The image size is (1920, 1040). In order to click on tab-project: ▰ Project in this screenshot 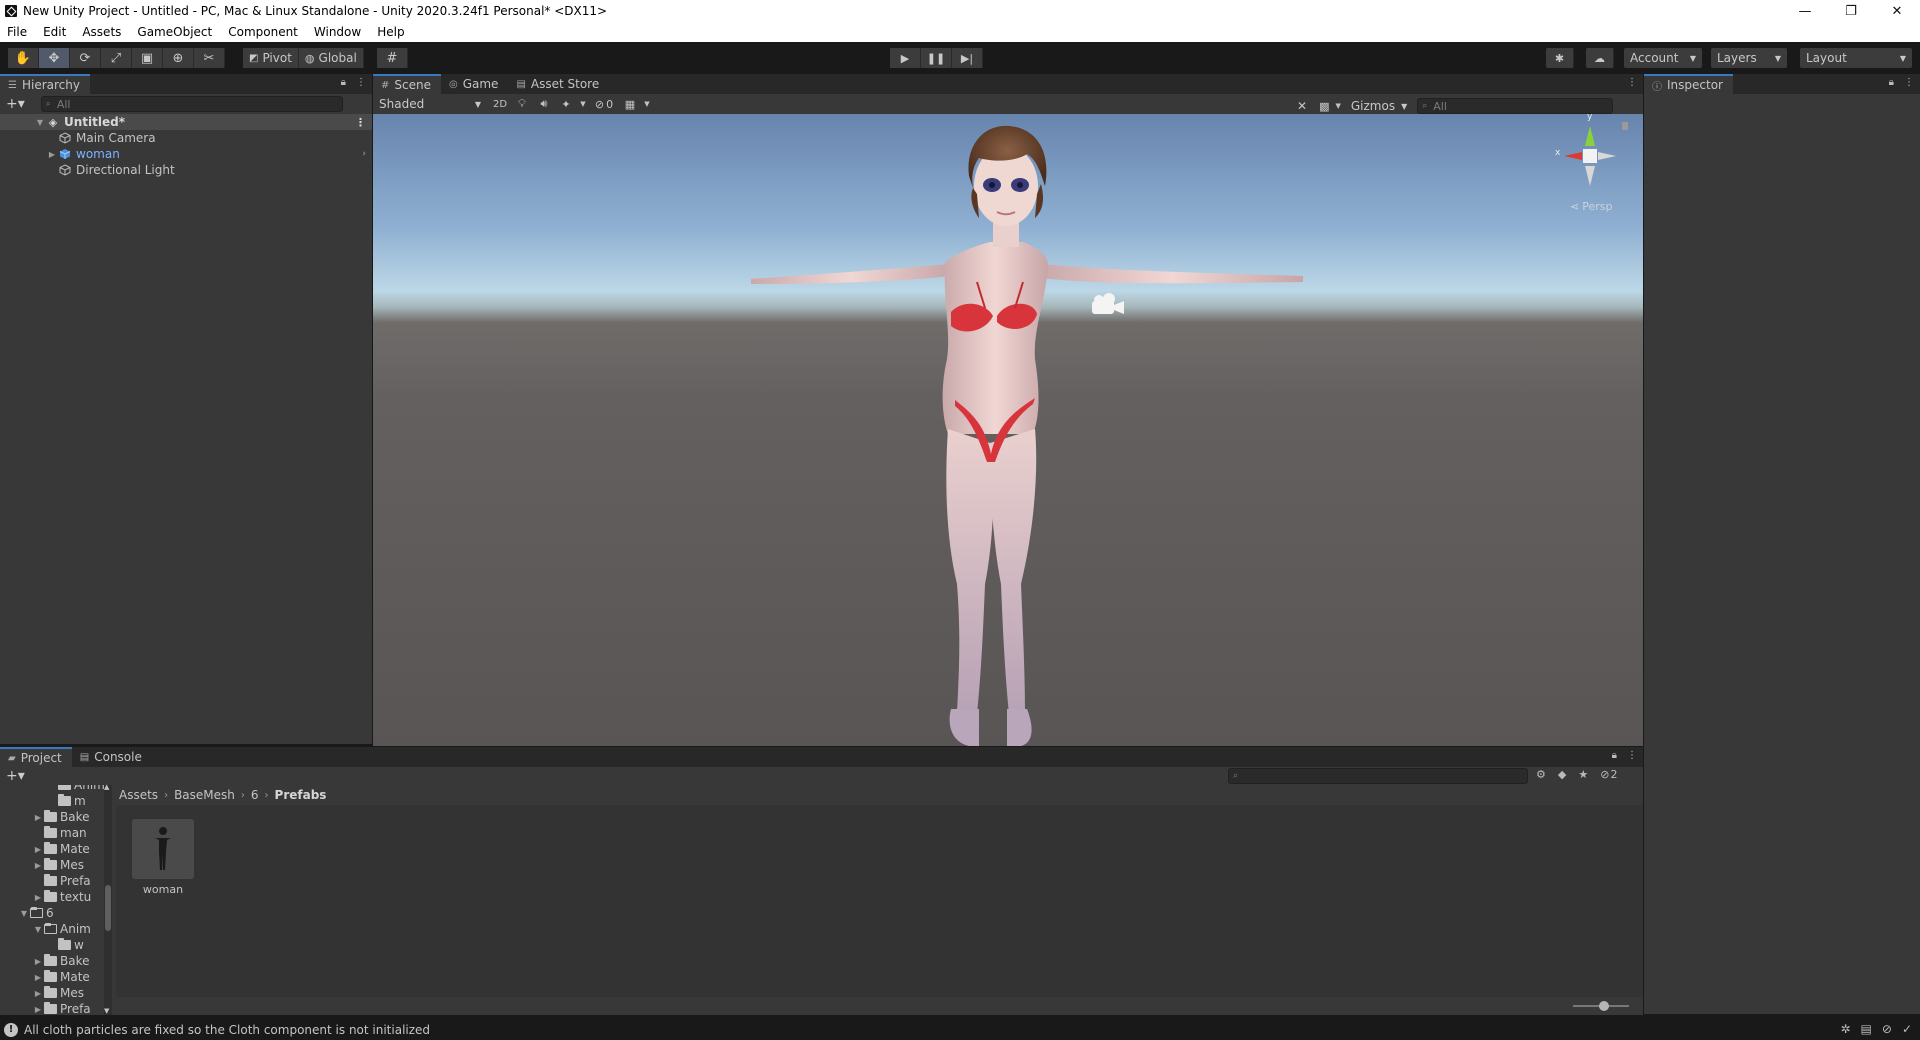, I will do `click(36, 757)`.